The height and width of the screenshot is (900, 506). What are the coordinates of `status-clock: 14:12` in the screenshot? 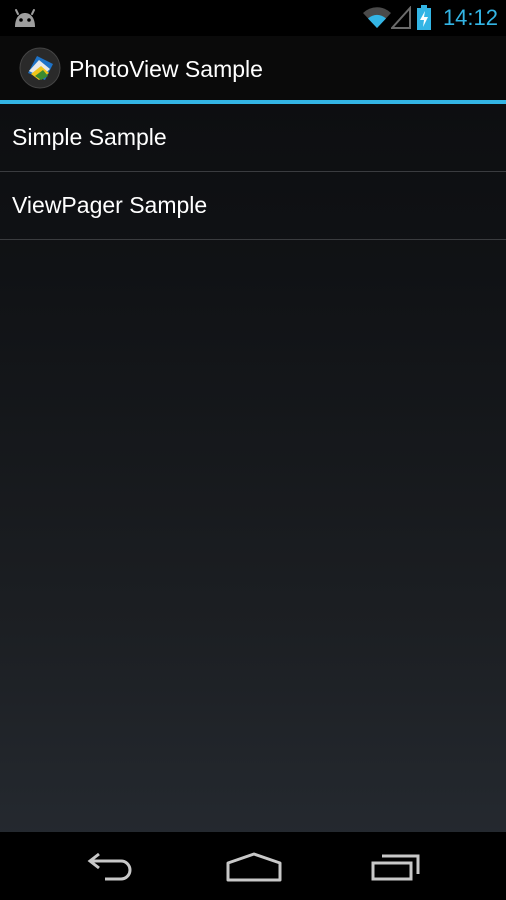 It's located at (470, 17).